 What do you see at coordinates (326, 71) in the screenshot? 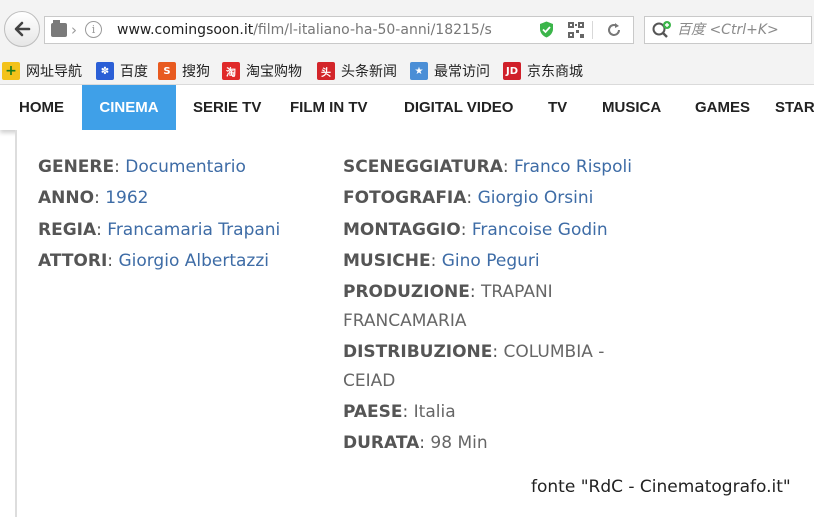
I see `toutiao-icon: 头` at bounding box center [326, 71].